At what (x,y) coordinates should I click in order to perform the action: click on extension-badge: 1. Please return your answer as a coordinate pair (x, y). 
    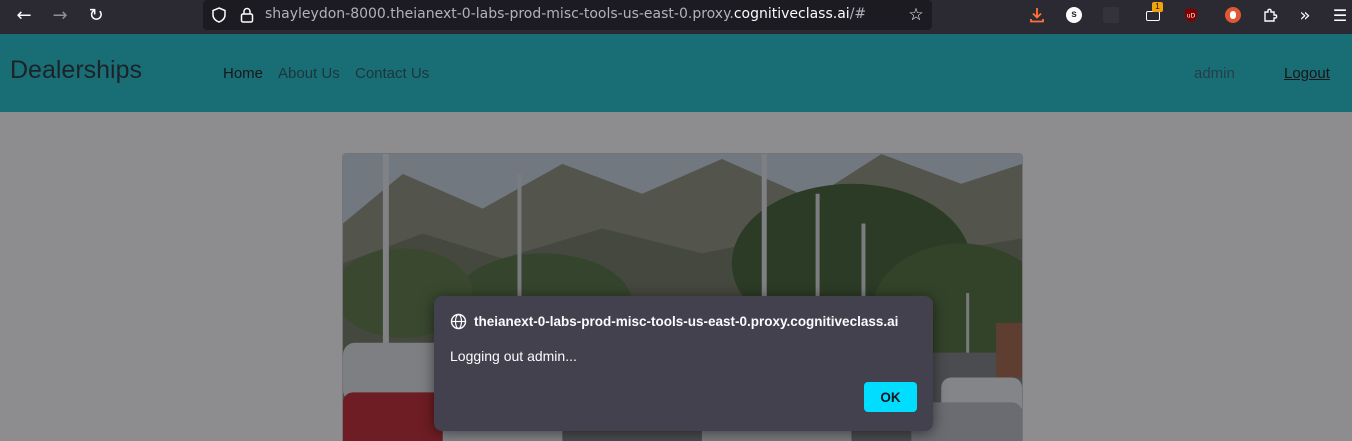
    Looking at the image, I should click on (1157, 7).